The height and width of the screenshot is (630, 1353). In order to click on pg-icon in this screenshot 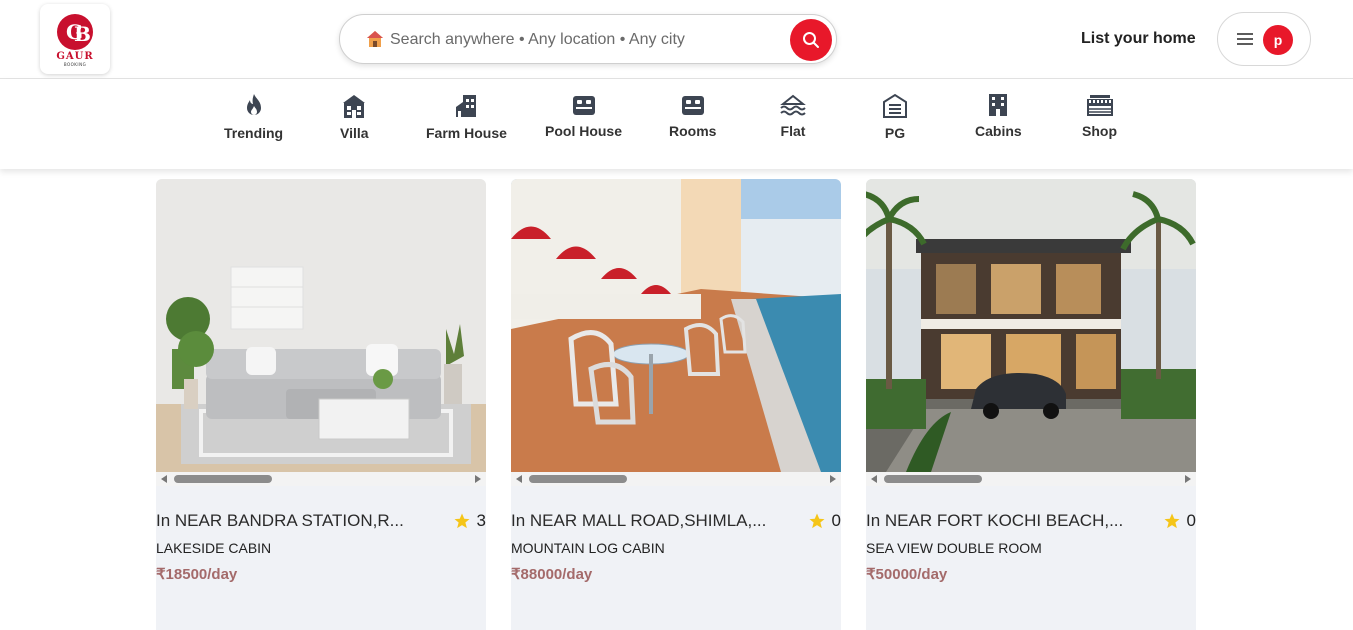, I will do `click(895, 105)`.